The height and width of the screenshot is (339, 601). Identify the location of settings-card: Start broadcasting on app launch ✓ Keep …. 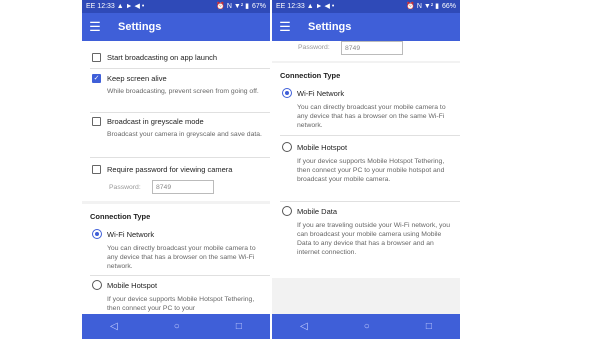
(176, 121).